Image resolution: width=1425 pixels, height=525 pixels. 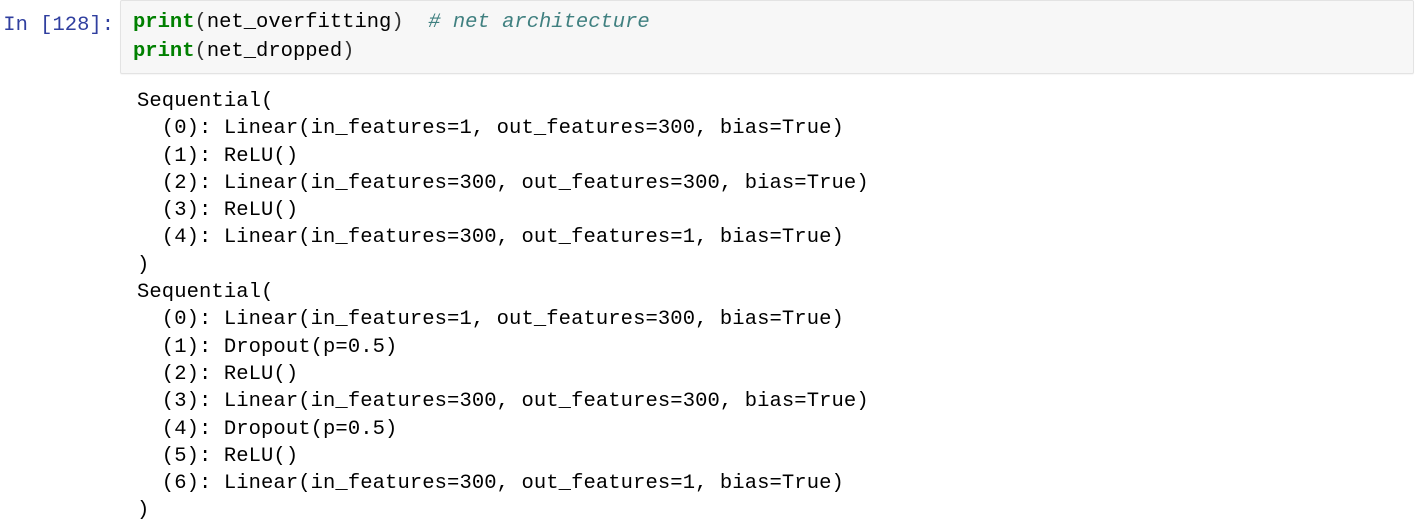 What do you see at coordinates (200, 22) in the screenshot?
I see `open-paren-1: (` at bounding box center [200, 22].